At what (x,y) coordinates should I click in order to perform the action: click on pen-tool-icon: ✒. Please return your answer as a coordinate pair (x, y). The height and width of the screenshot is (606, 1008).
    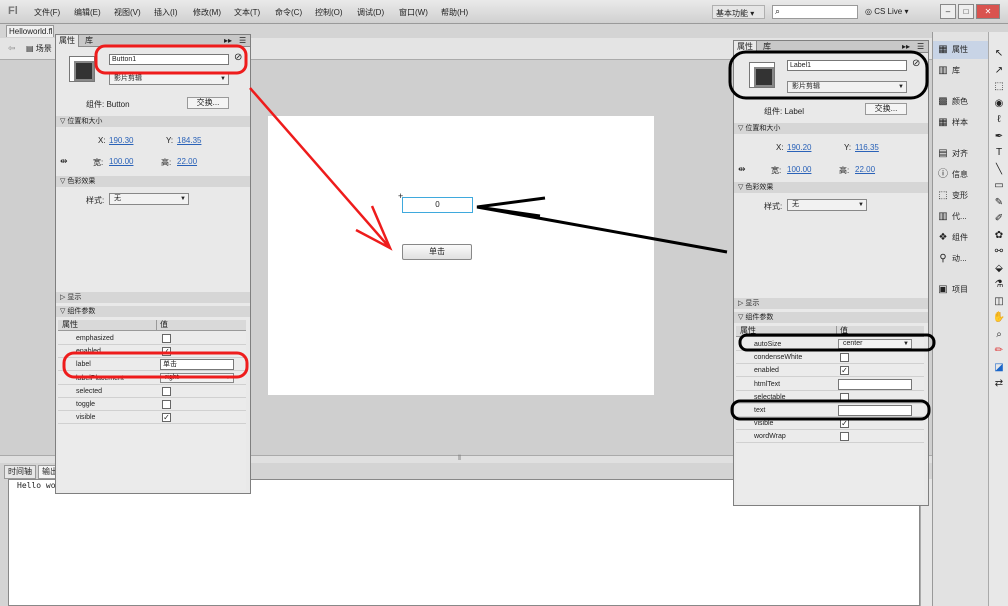
    Looking at the image, I should click on (999, 136).